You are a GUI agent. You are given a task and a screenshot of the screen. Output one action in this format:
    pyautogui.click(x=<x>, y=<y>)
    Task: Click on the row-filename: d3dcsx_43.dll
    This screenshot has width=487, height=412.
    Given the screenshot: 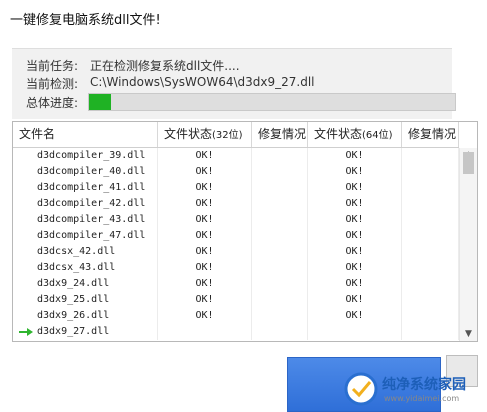 What is the action you would take?
    pyautogui.click(x=85, y=268)
    